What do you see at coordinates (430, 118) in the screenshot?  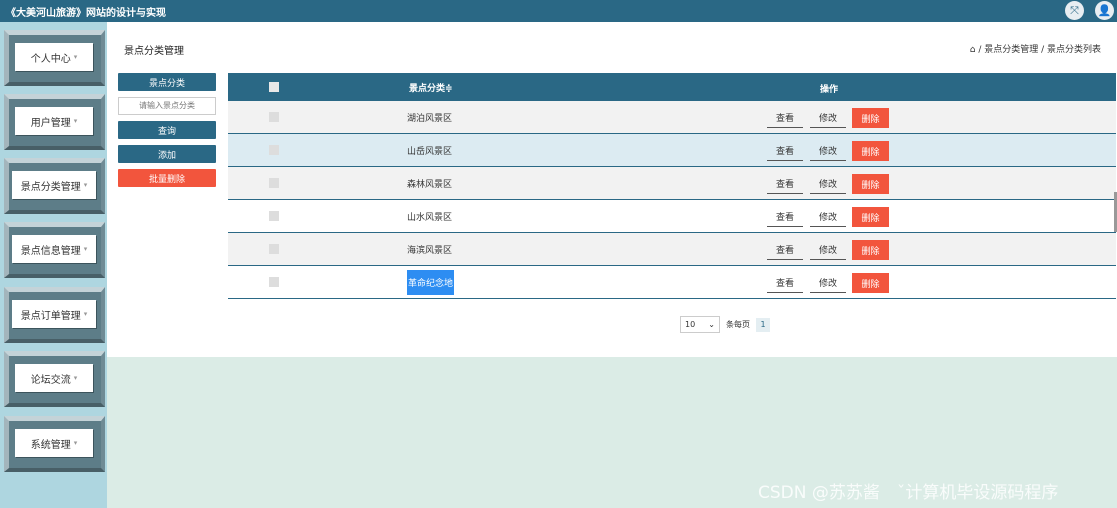 I see `category-name: 湖泊风景区` at bounding box center [430, 118].